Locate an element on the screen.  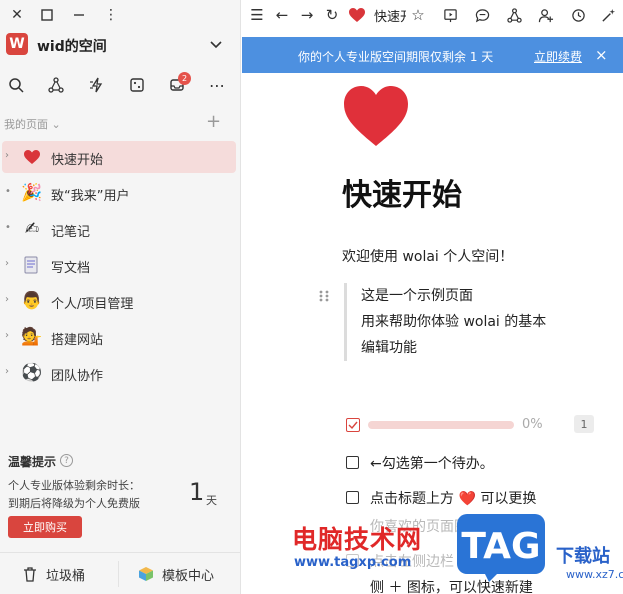
tip-title: 温馨提示 is located at coordinates (32, 462).